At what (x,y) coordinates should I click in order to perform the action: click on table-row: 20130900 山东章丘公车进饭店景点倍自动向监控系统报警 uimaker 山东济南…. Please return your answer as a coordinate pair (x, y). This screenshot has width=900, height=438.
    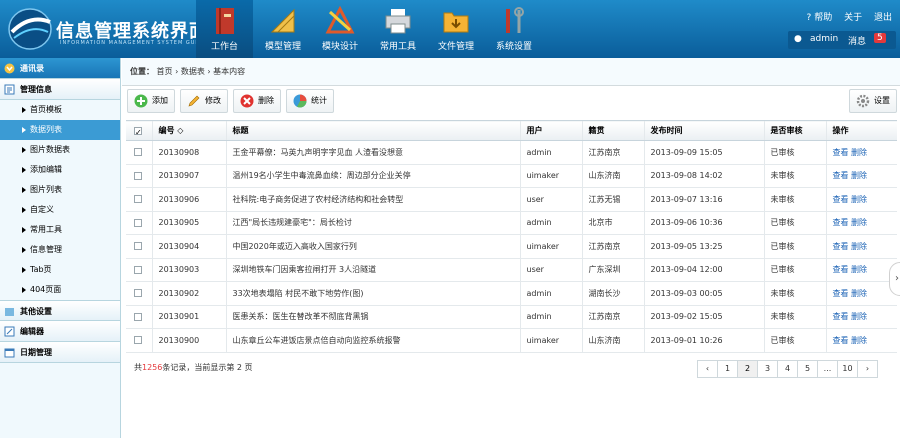
    Looking at the image, I should click on (511, 340).